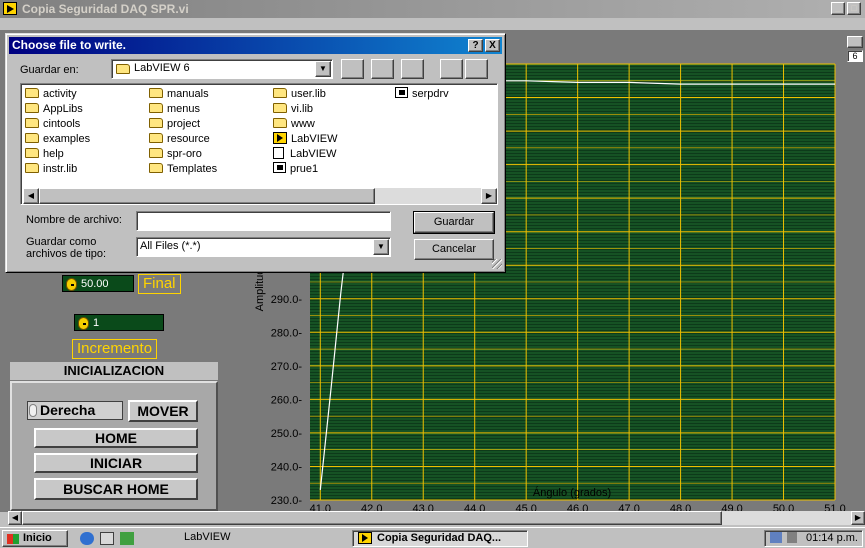  What do you see at coordinates (114, 371) in the screenshot?
I see `initialization-heading: INICIALIZACION` at bounding box center [114, 371].